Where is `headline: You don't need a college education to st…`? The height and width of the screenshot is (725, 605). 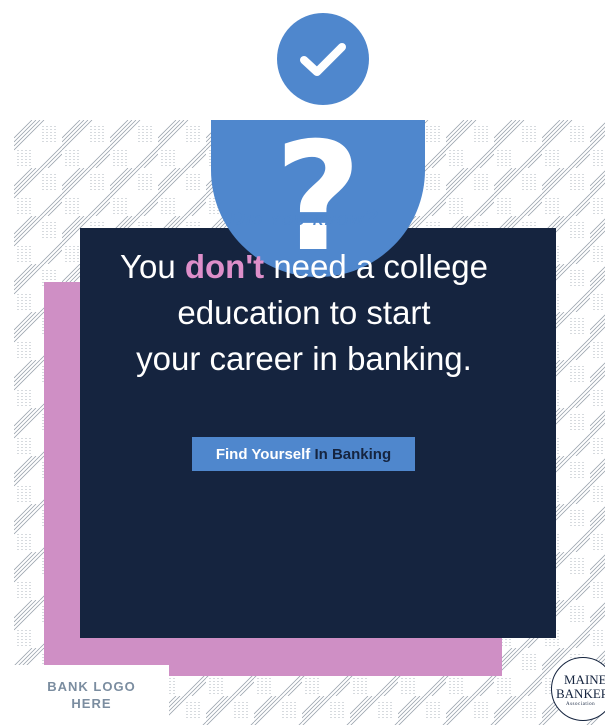
headline: You don't need a college education to st… is located at coordinates (304, 313).